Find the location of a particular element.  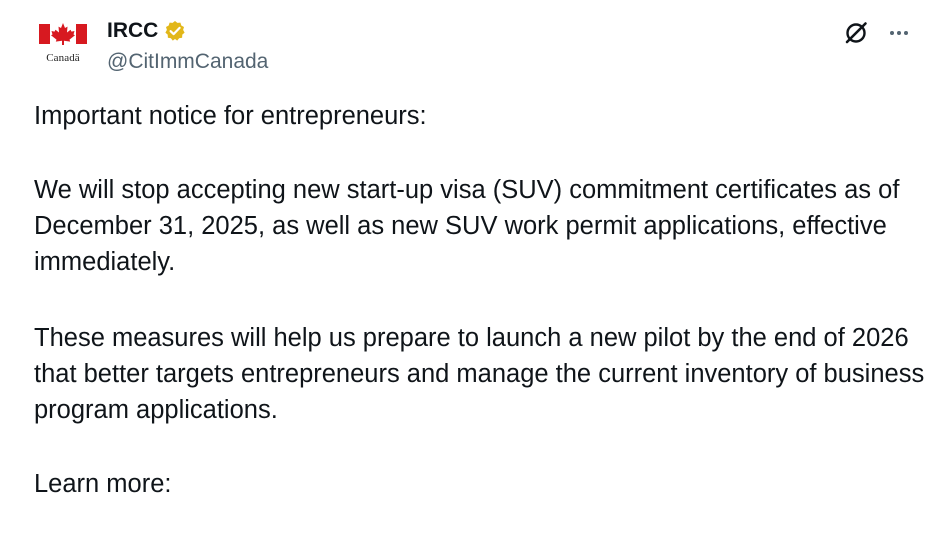

author-display-name: IRCC is located at coordinates (132, 31).